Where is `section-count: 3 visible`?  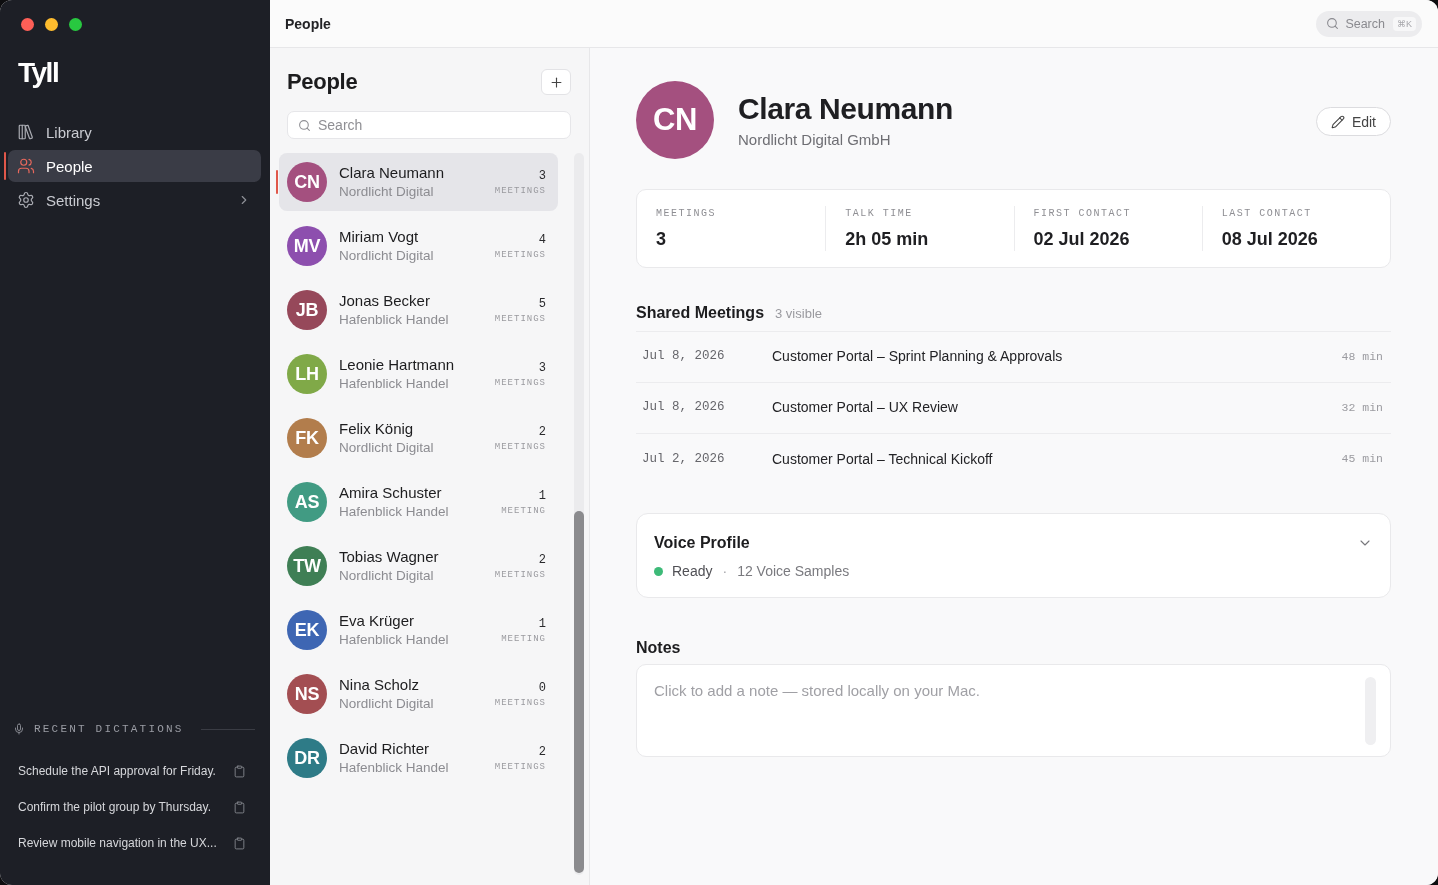
section-count: 3 visible is located at coordinates (798, 313).